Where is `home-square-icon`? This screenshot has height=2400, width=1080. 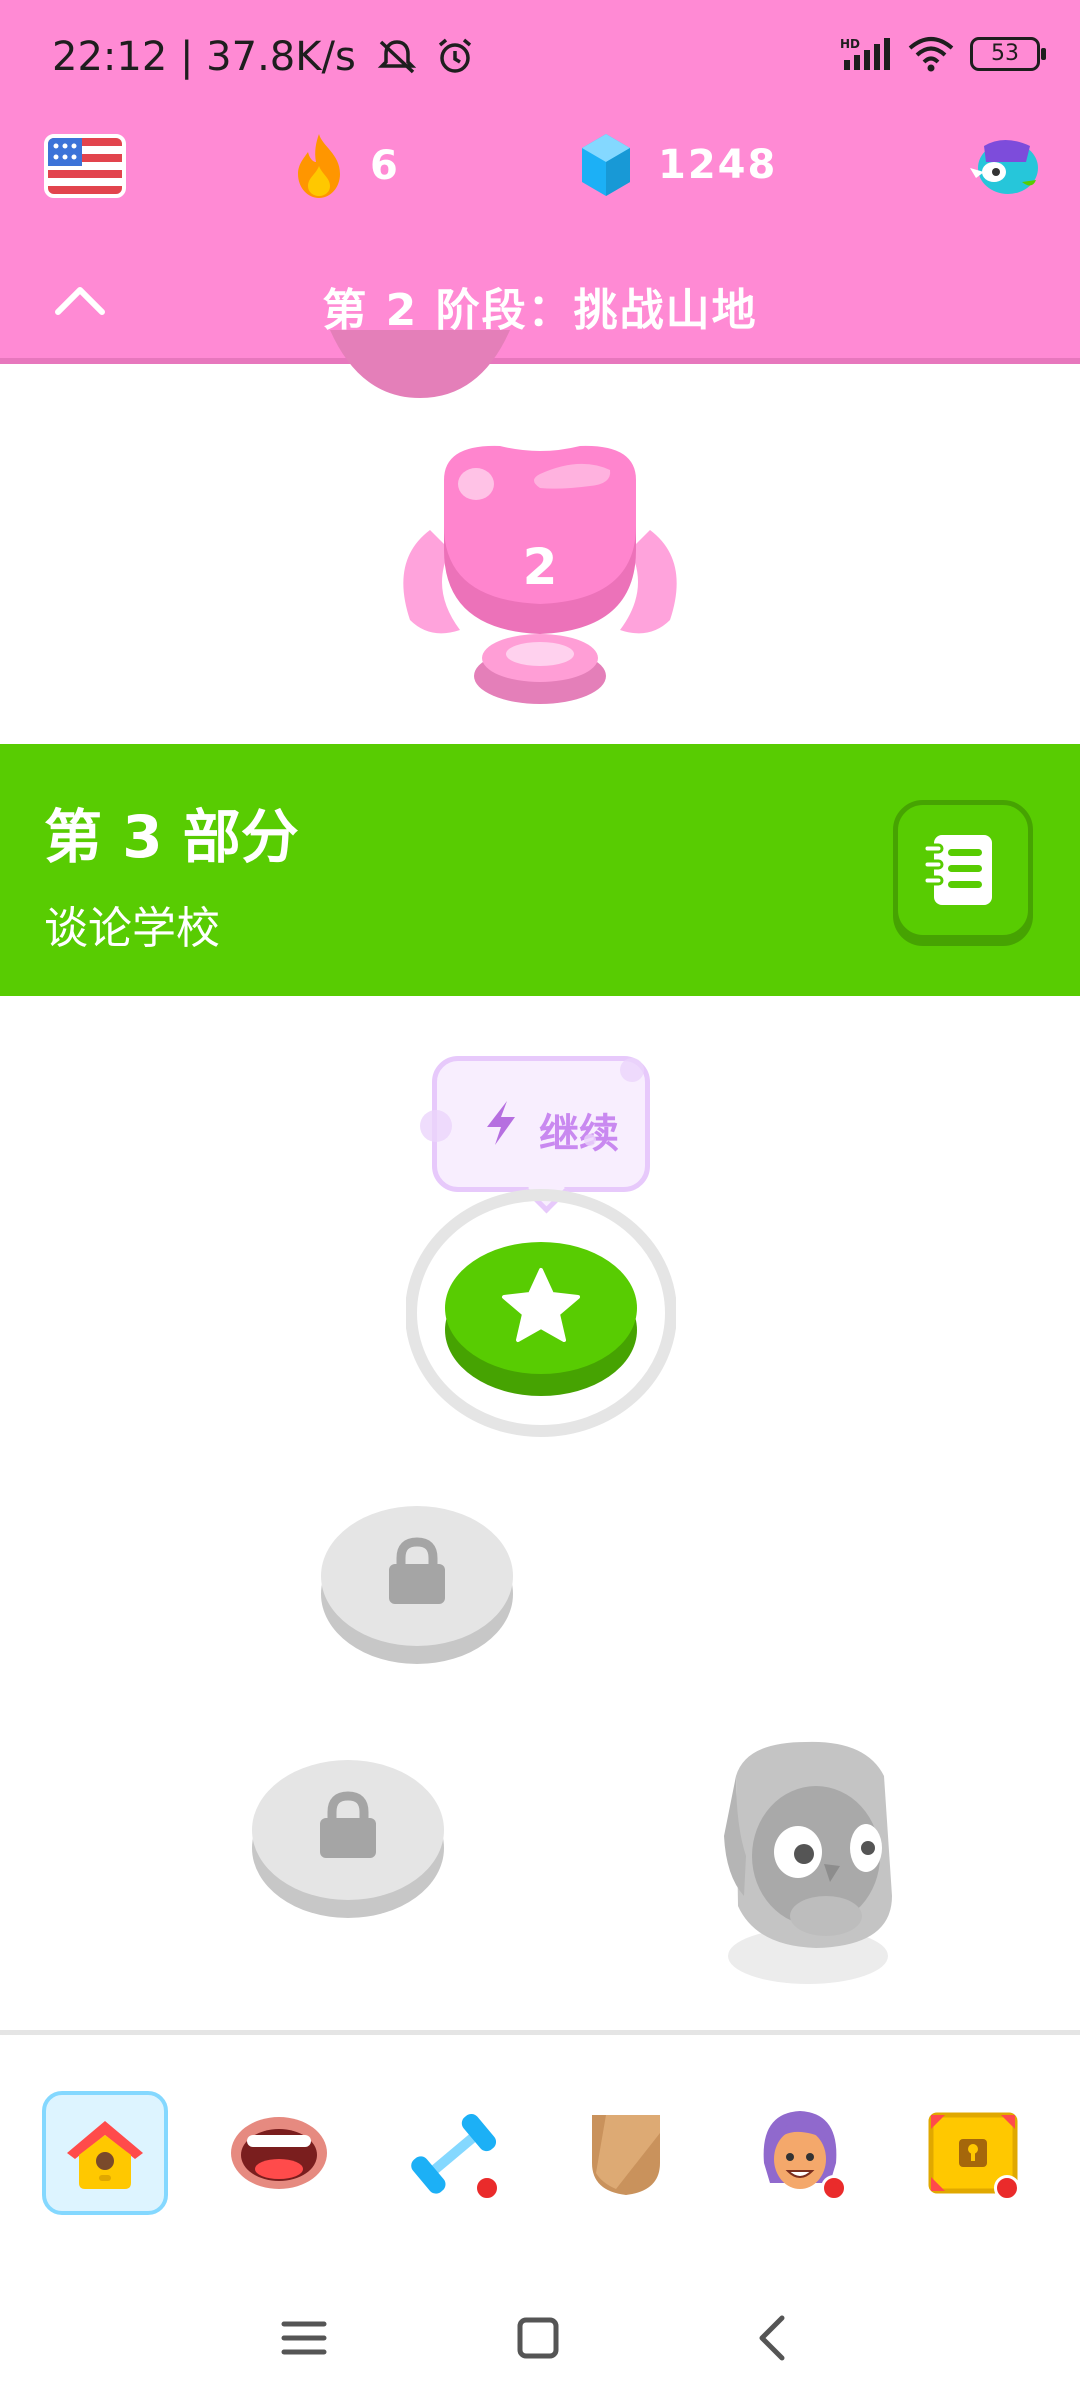
home-square-icon is located at coordinates (538, 2338).